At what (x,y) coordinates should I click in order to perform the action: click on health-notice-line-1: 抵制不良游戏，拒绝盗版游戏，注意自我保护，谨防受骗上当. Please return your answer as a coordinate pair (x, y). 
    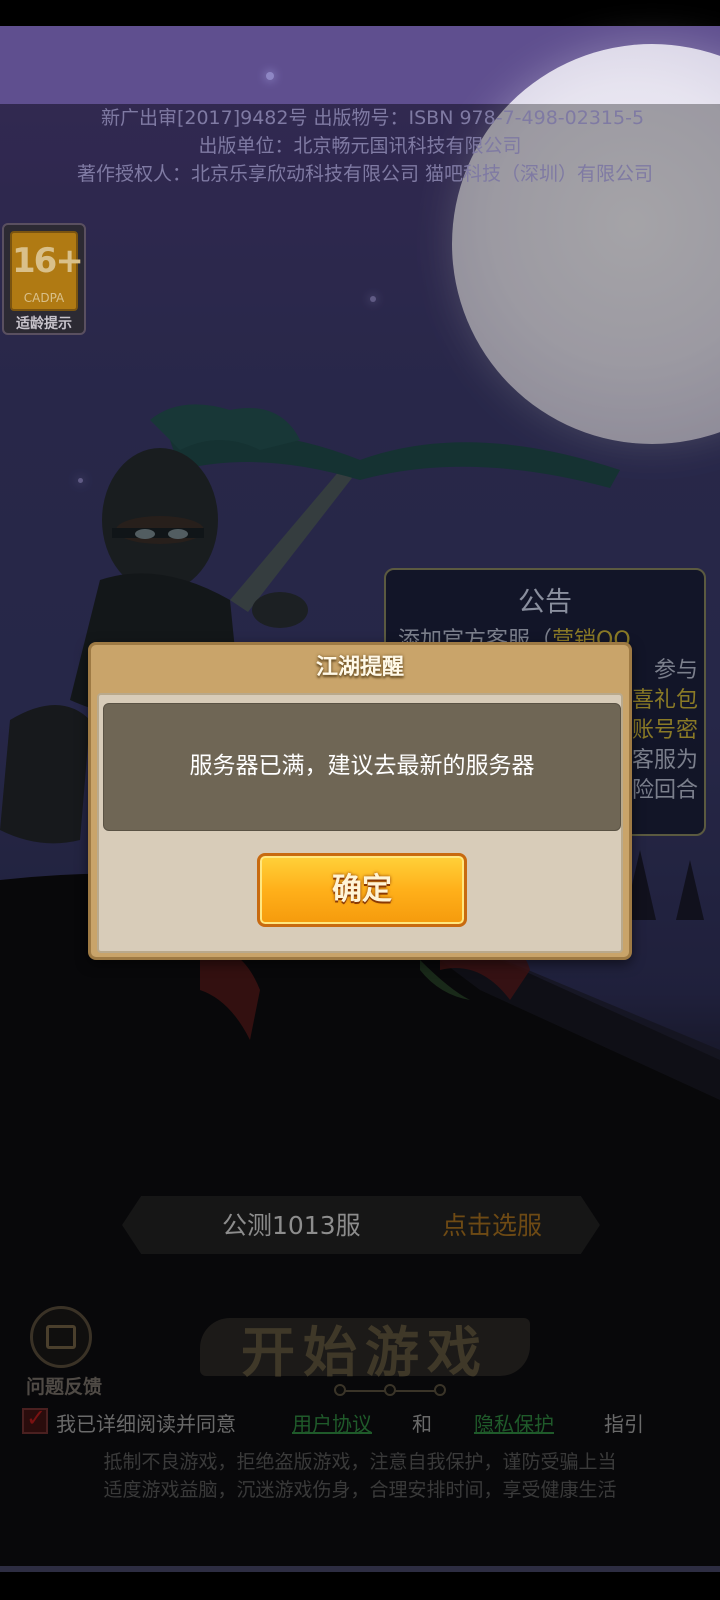
    Looking at the image, I should click on (360, 1462).